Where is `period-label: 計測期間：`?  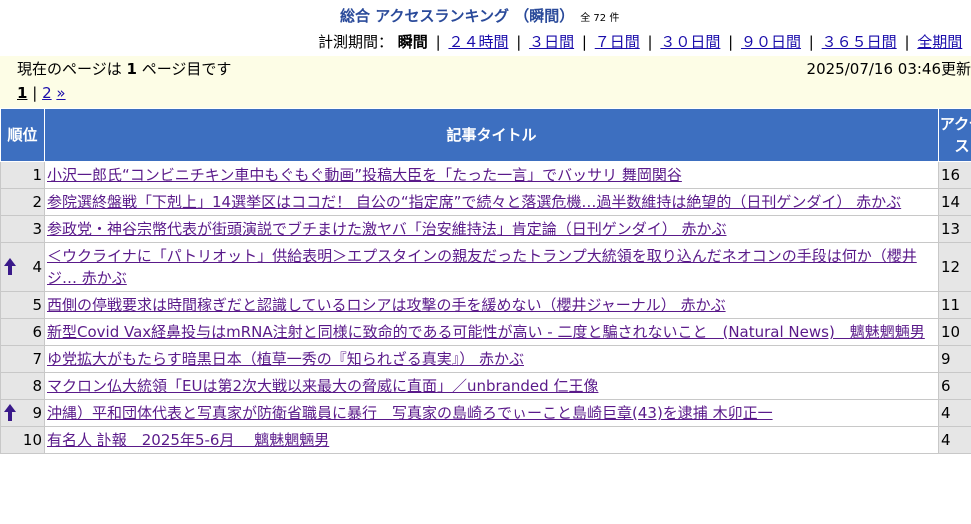
period-label: 計測期間： is located at coordinates (356, 42).